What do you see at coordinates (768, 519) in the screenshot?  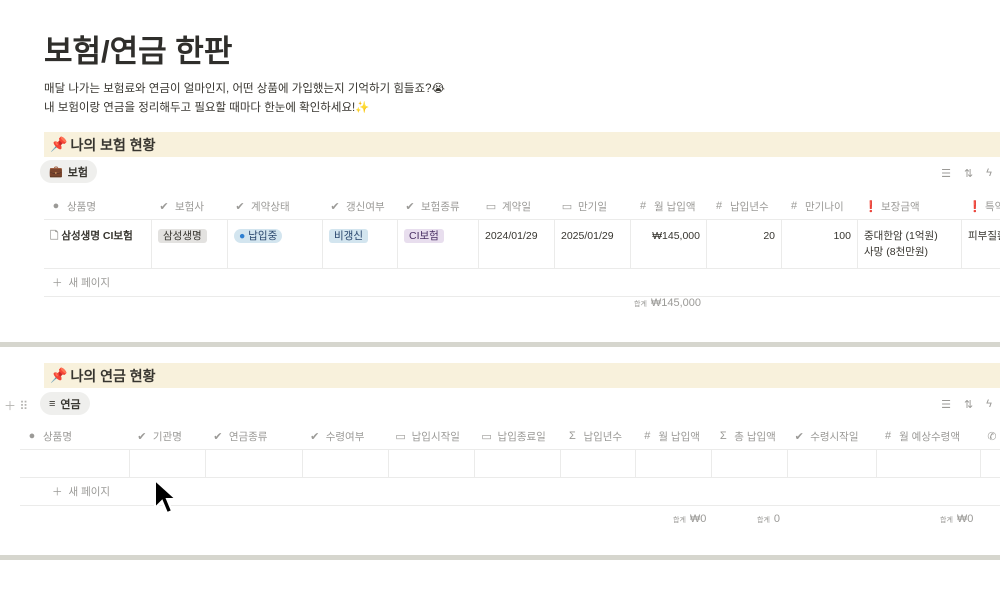 I see `sum-total: 합계 0` at bounding box center [768, 519].